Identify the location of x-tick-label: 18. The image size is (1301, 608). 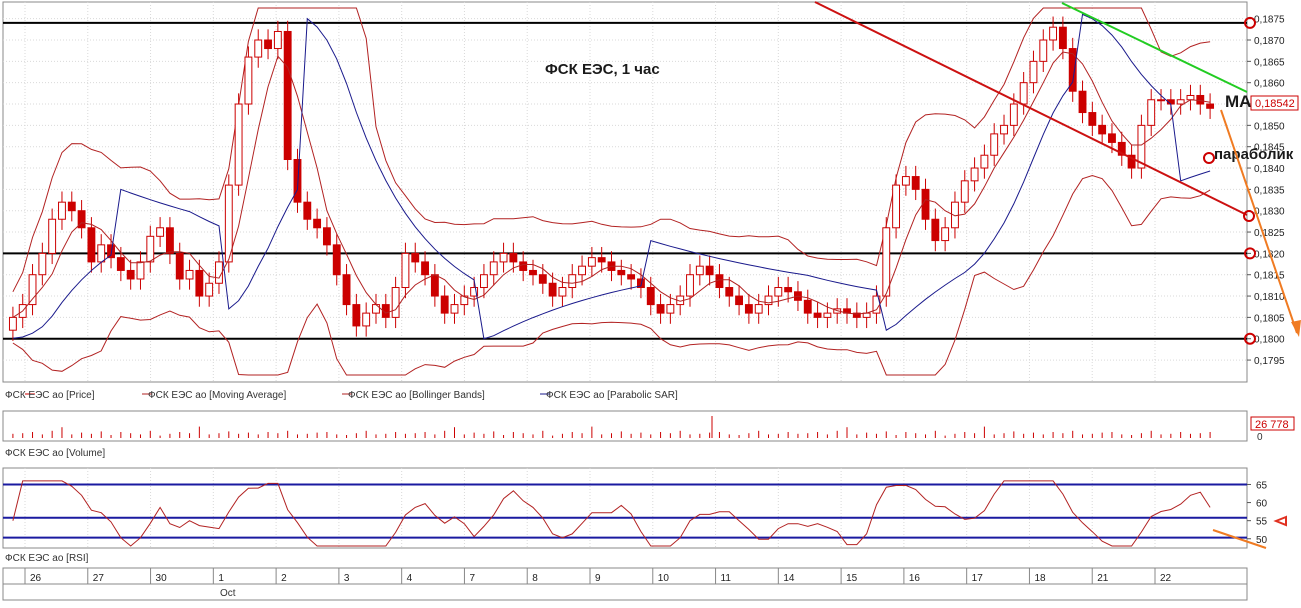
(1040, 578).